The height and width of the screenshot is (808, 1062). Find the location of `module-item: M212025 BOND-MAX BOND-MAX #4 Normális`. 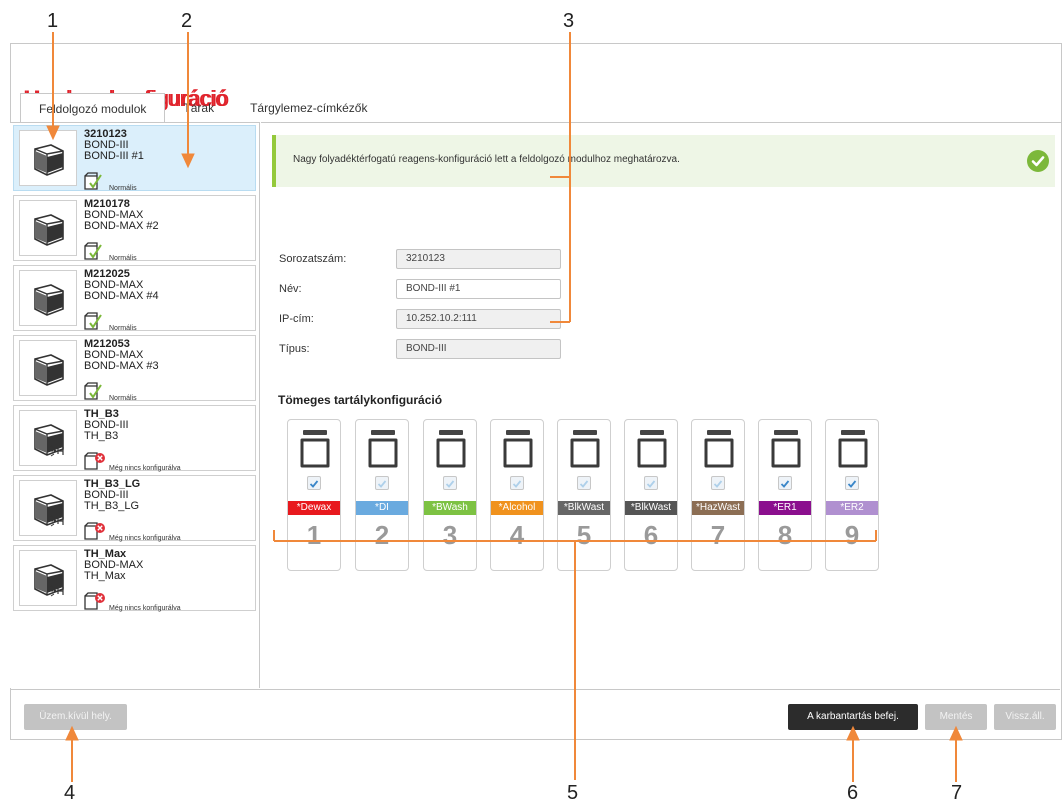

module-item: M212025 BOND-MAX BOND-MAX #4 Normális is located at coordinates (134, 299).